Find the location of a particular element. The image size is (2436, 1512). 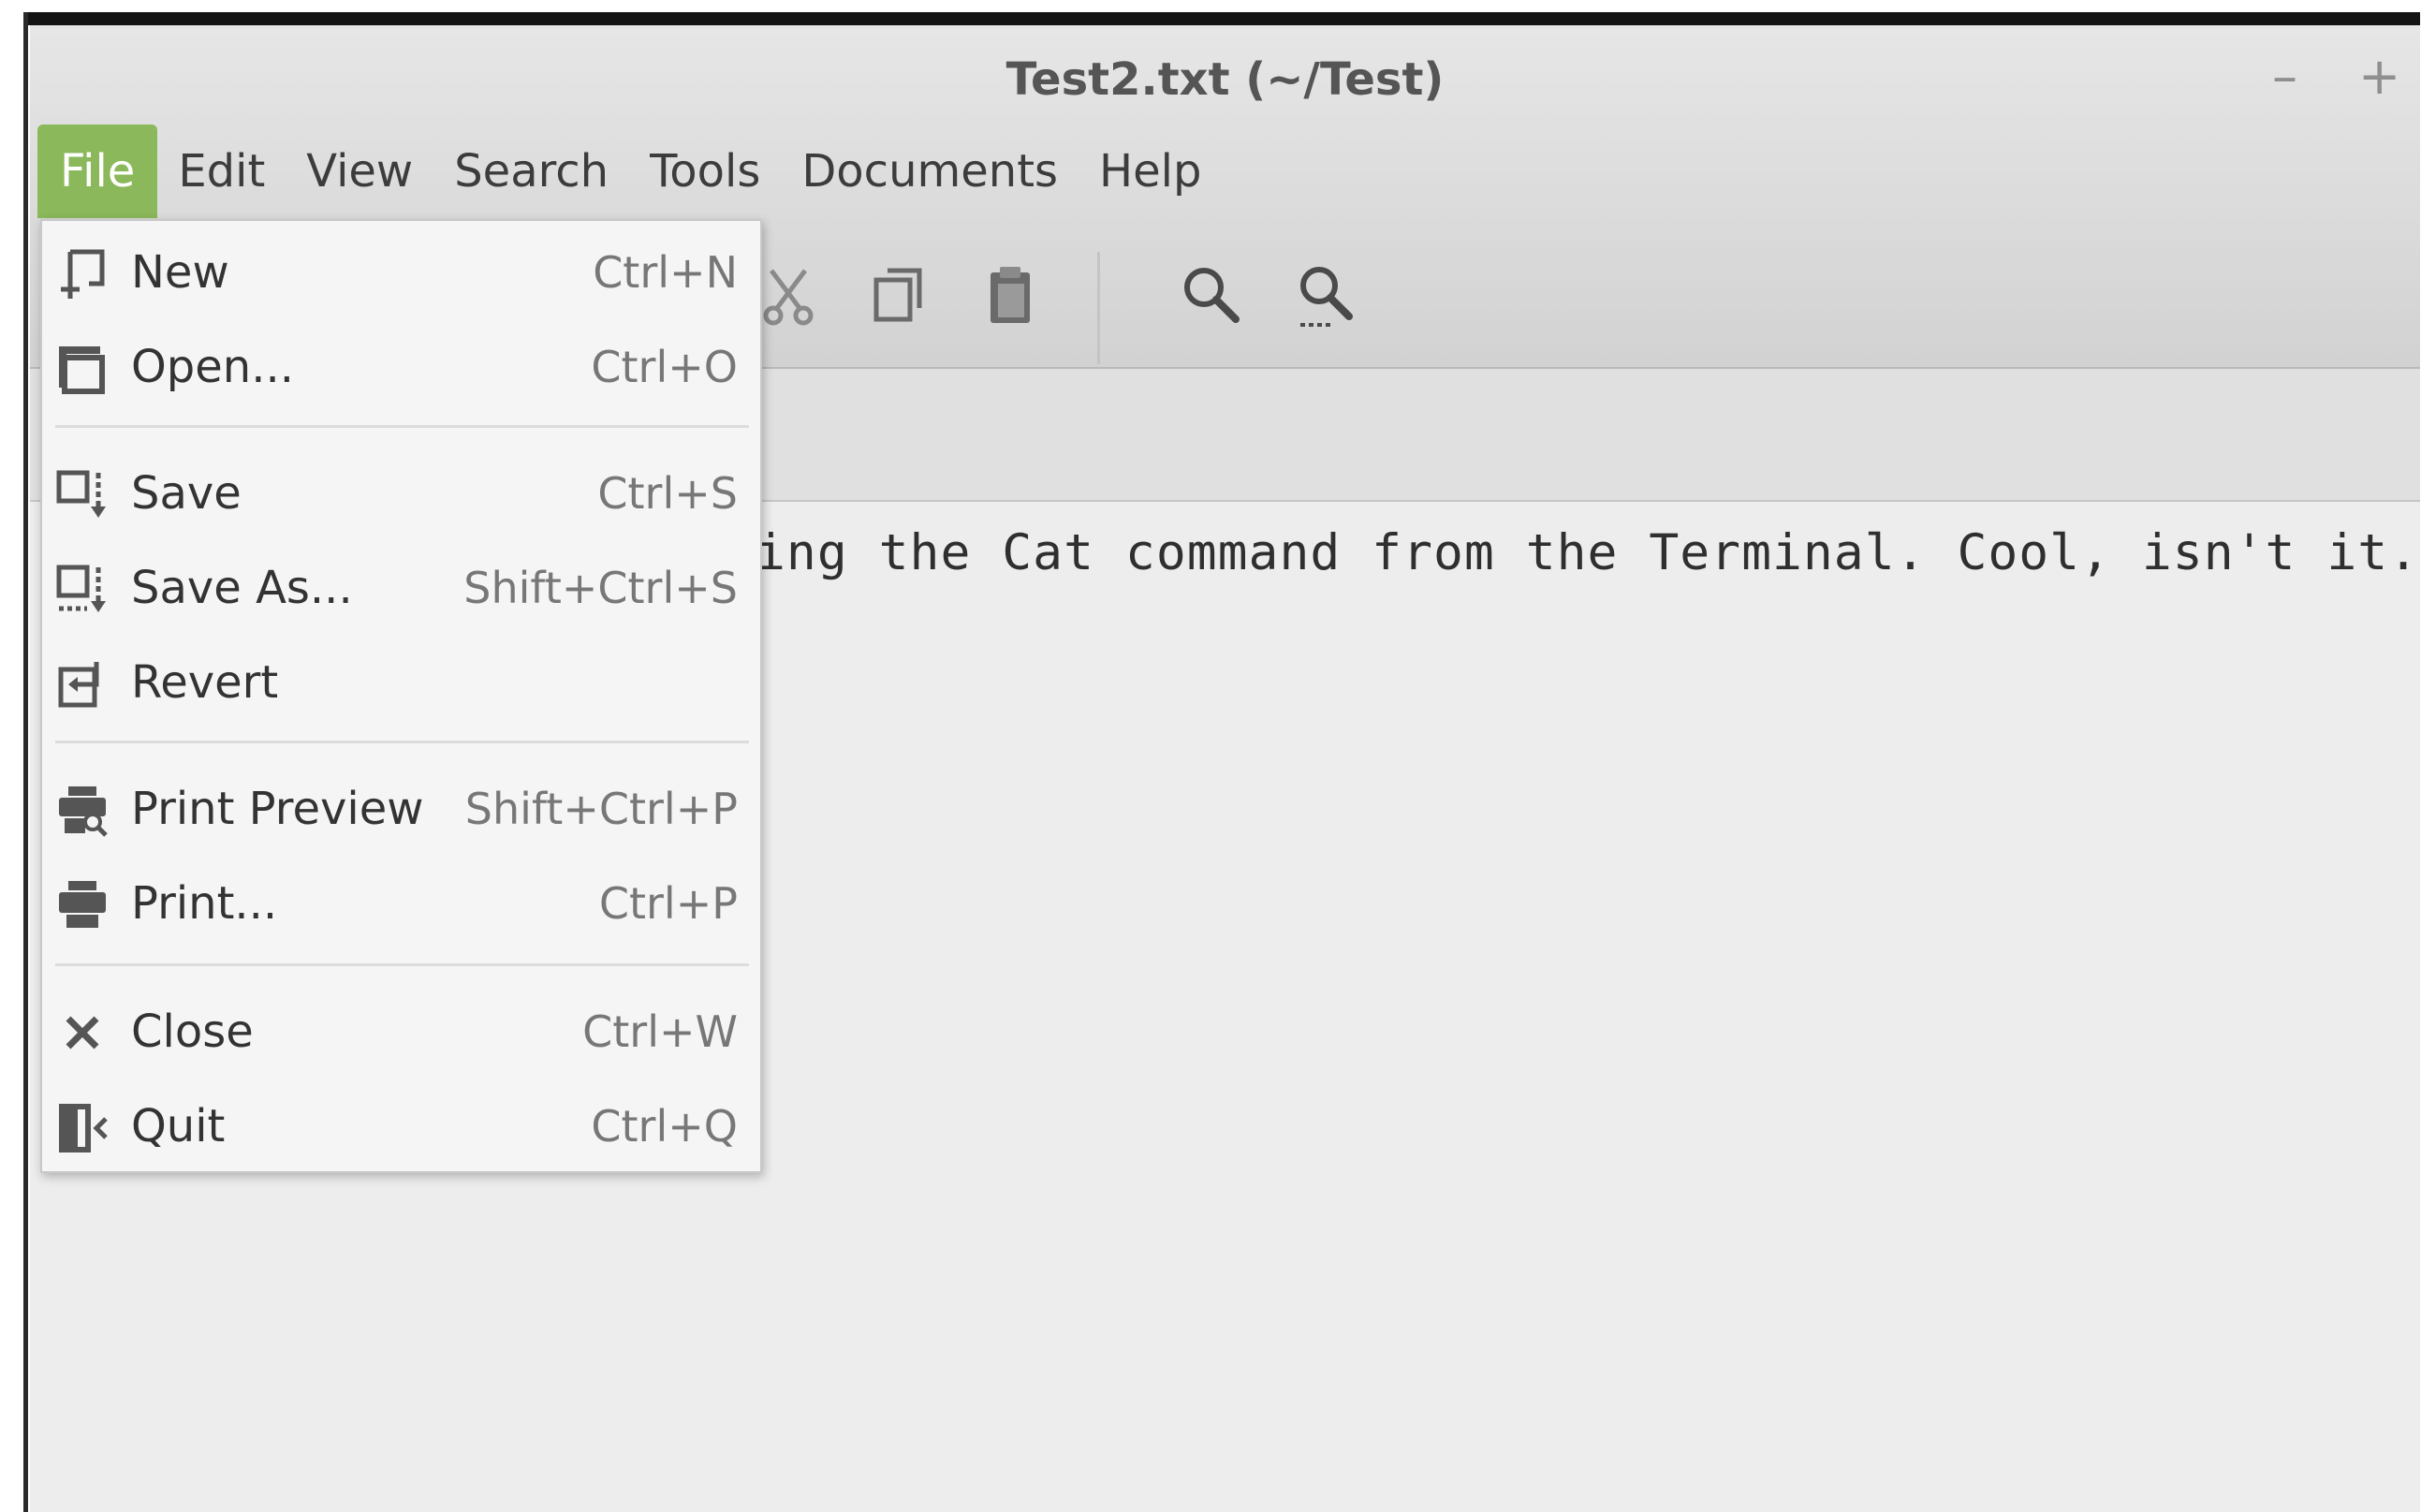

menu-view: View is located at coordinates (359, 171).